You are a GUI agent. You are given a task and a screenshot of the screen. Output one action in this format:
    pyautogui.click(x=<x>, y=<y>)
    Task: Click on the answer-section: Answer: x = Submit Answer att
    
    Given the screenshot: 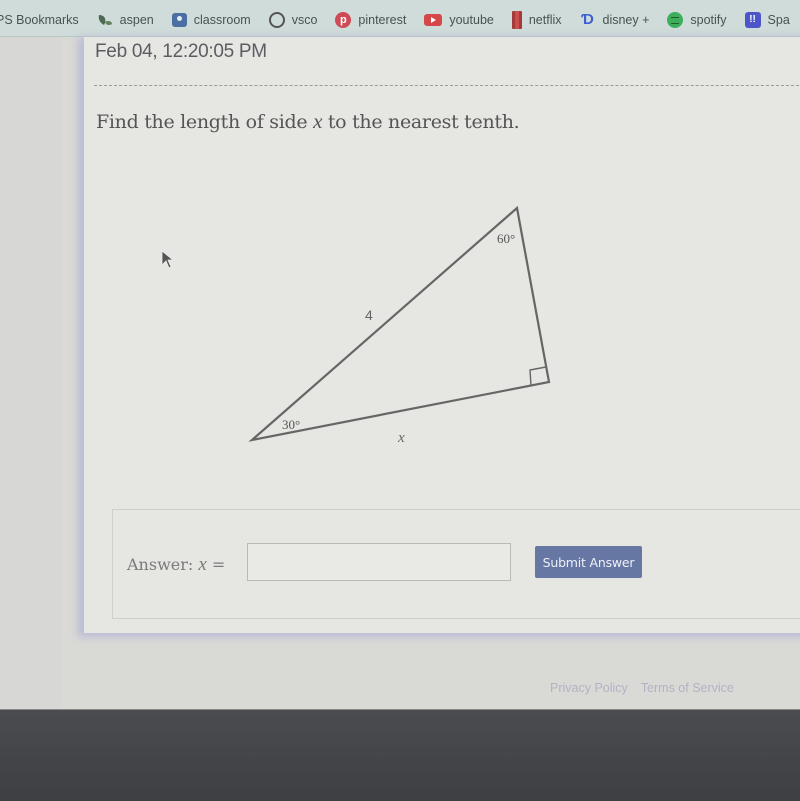 What is the action you would take?
    pyautogui.click(x=456, y=564)
    